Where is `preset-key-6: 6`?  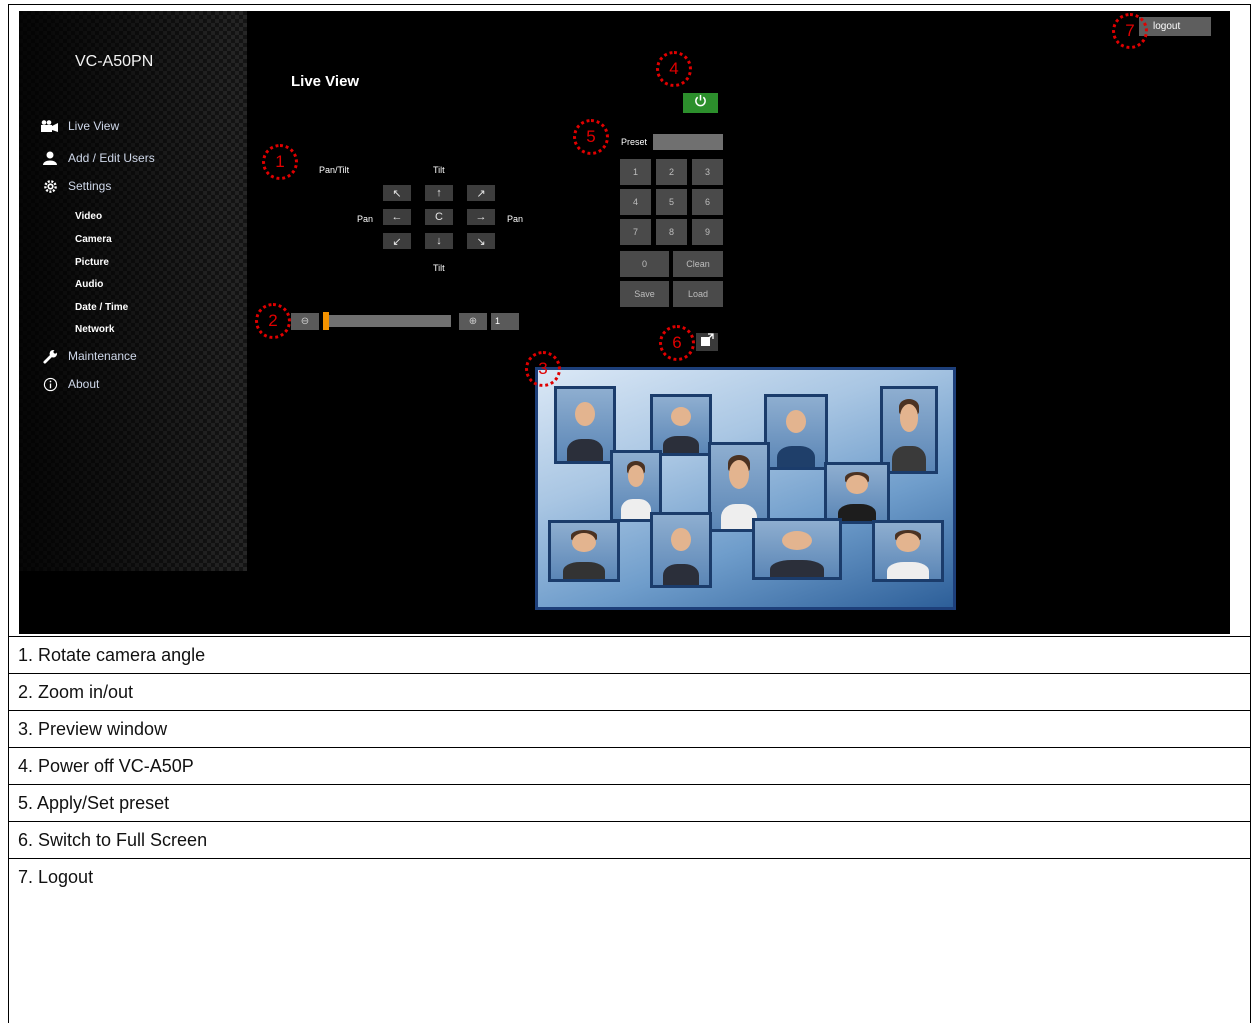 preset-key-6: 6 is located at coordinates (707, 202).